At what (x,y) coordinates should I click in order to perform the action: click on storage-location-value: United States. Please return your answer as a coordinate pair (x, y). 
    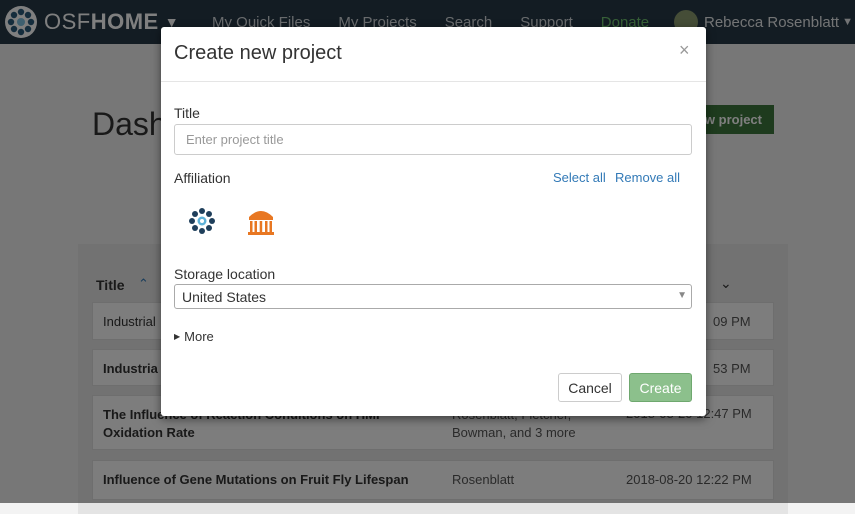
    Looking at the image, I should click on (224, 297).